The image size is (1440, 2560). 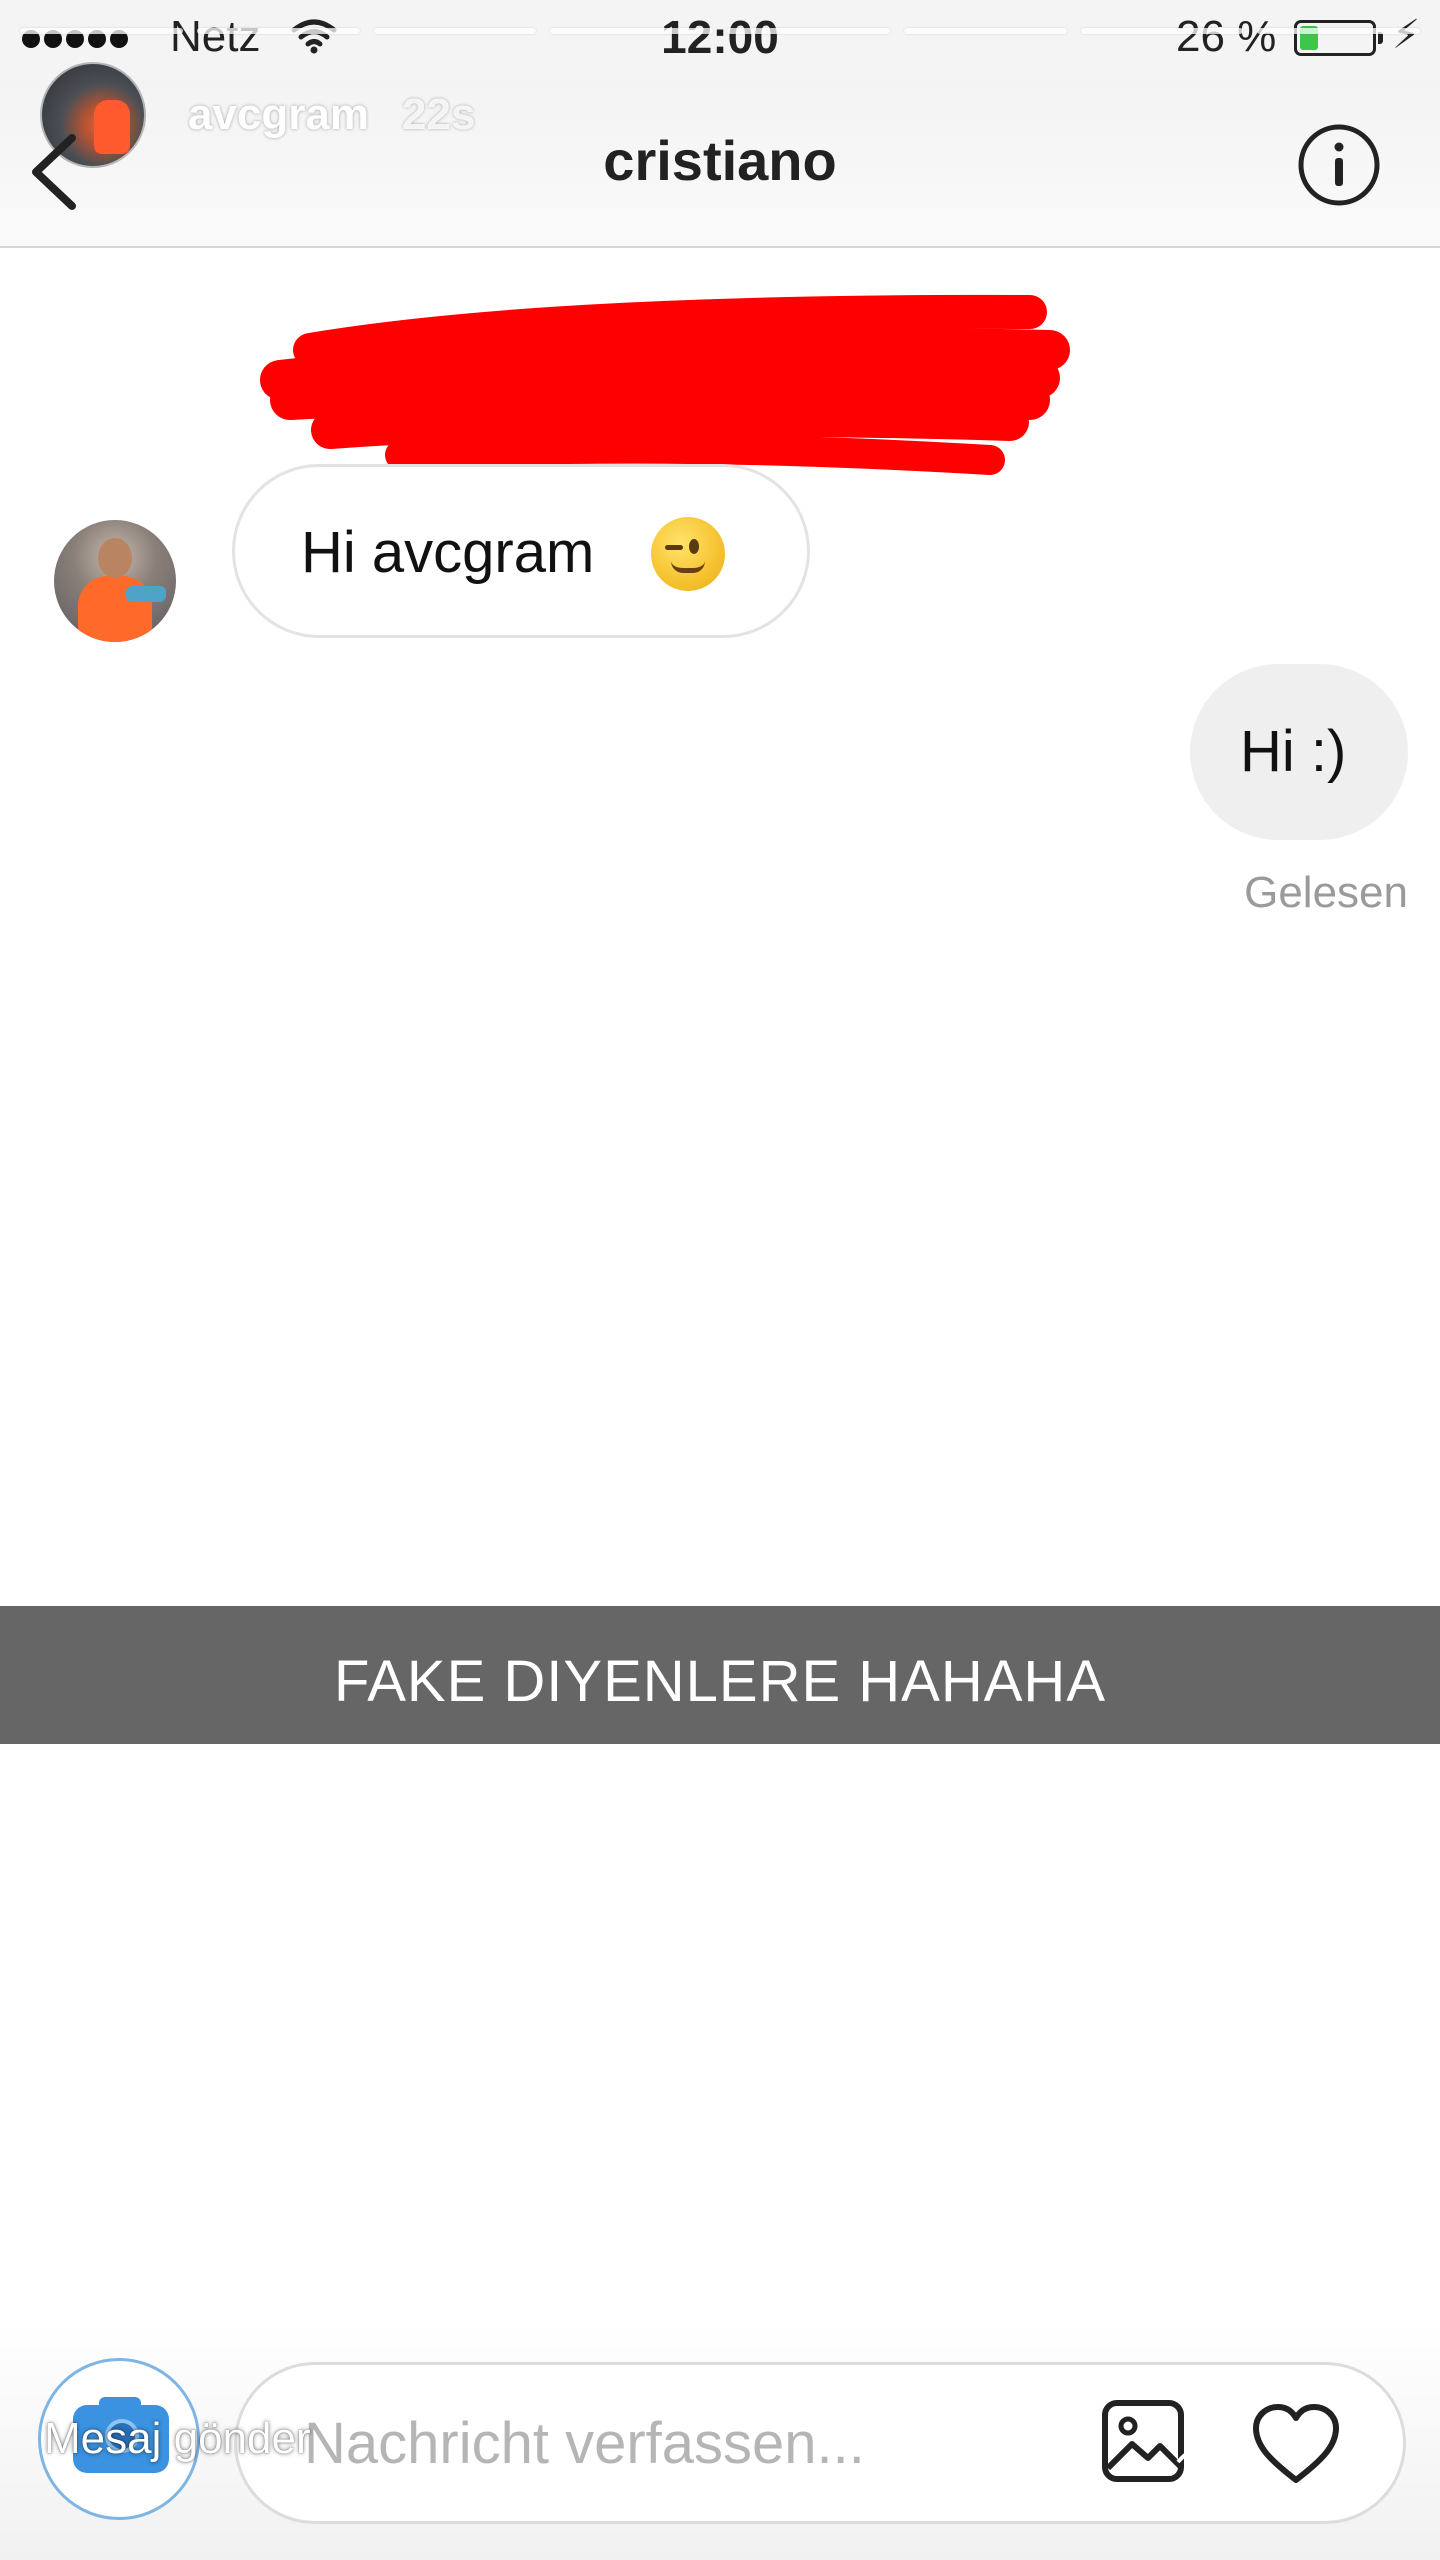 I want to click on outgoing-message-bubble: Hi :), so click(x=1299, y=752).